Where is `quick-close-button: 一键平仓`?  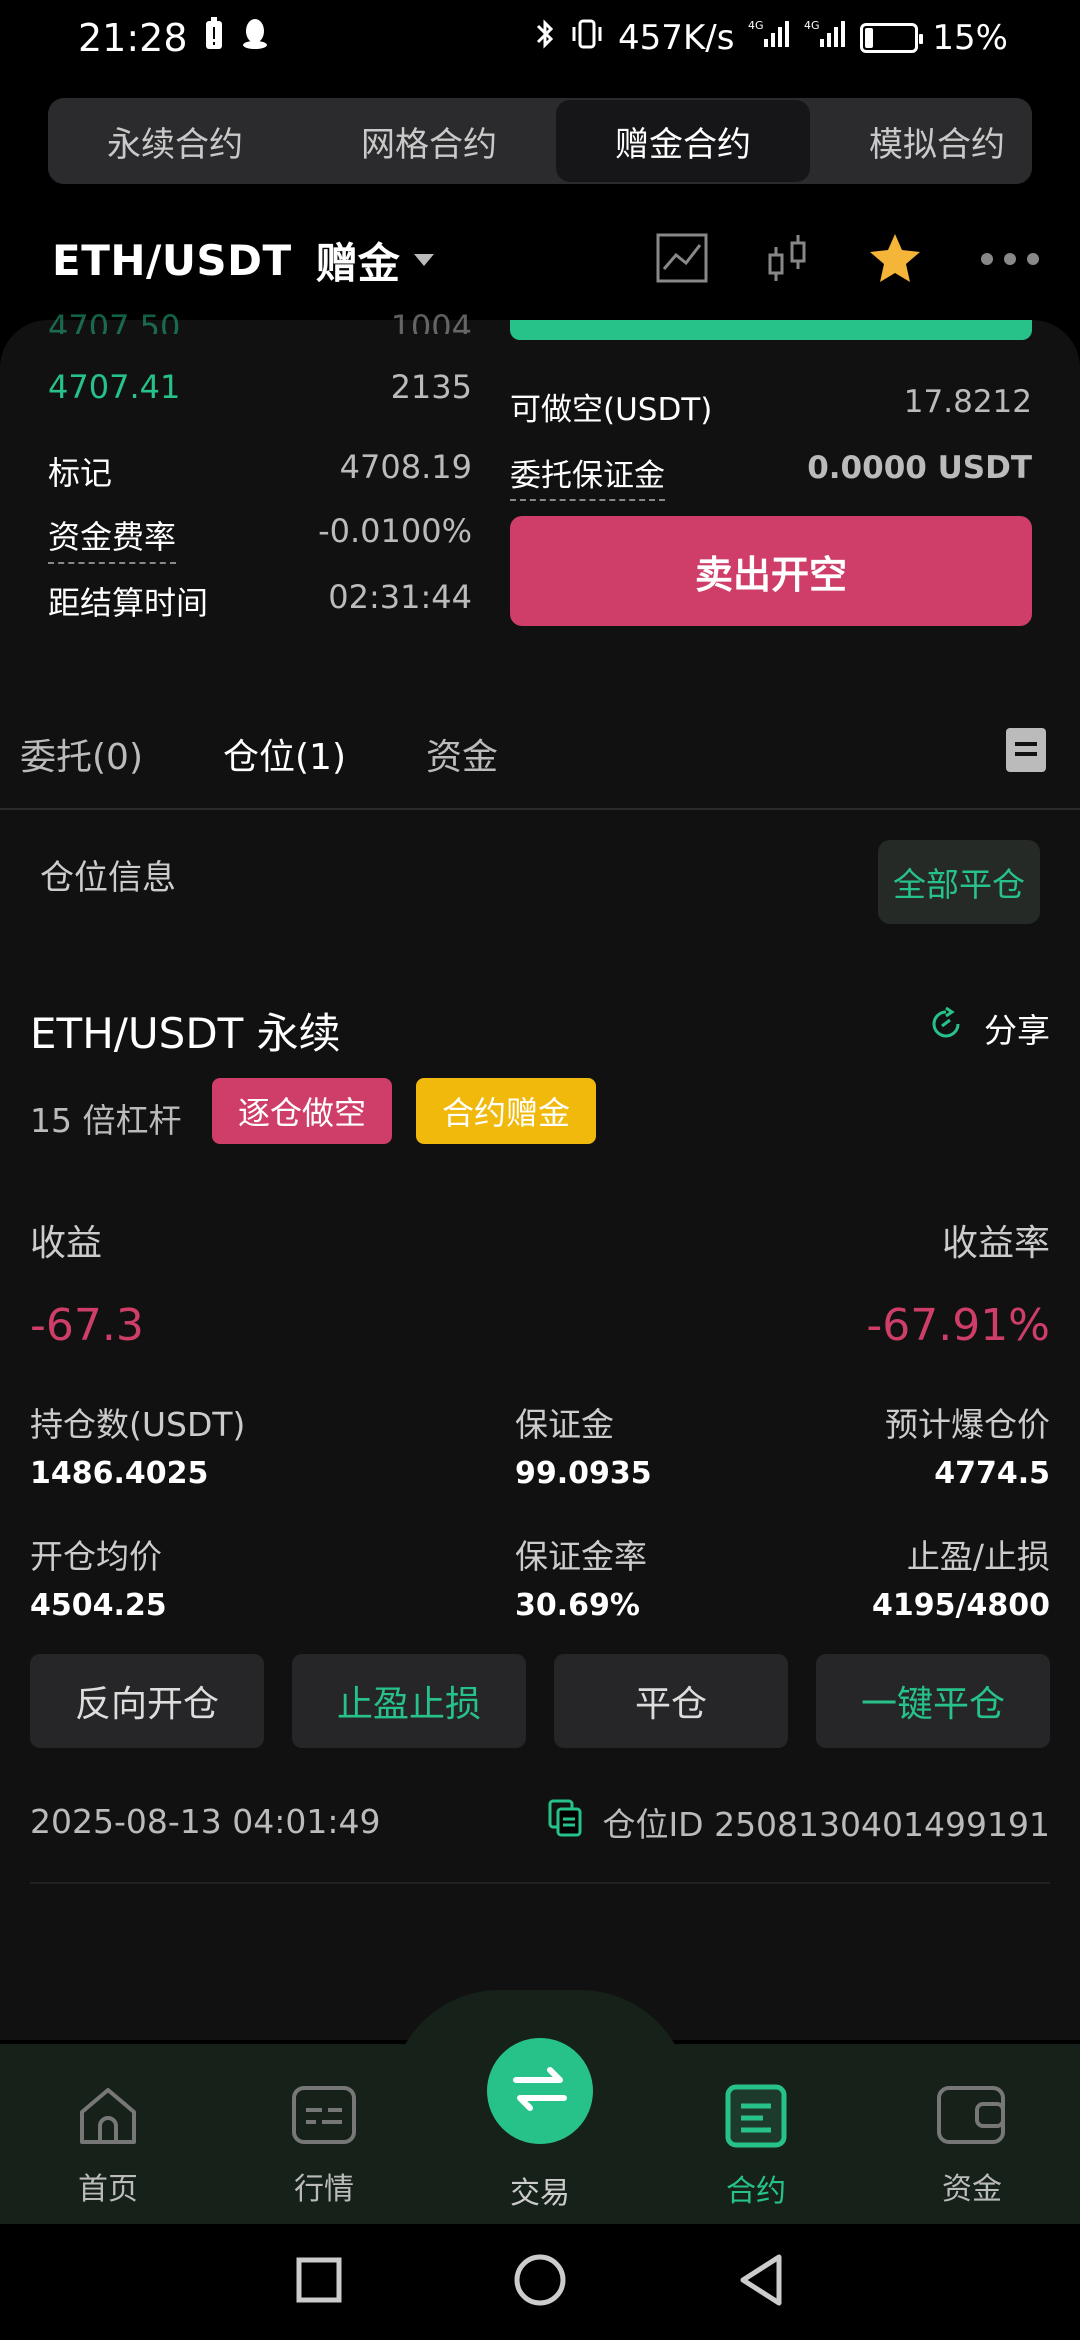 quick-close-button: 一键平仓 is located at coordinates (933, 1701).